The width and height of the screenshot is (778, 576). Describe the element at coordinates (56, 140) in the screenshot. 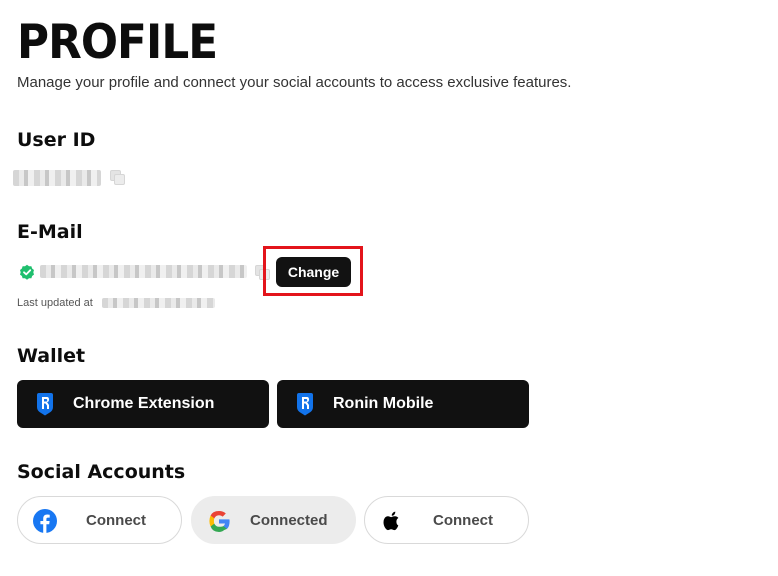

I see `user-id-heading: User ID` at that location.